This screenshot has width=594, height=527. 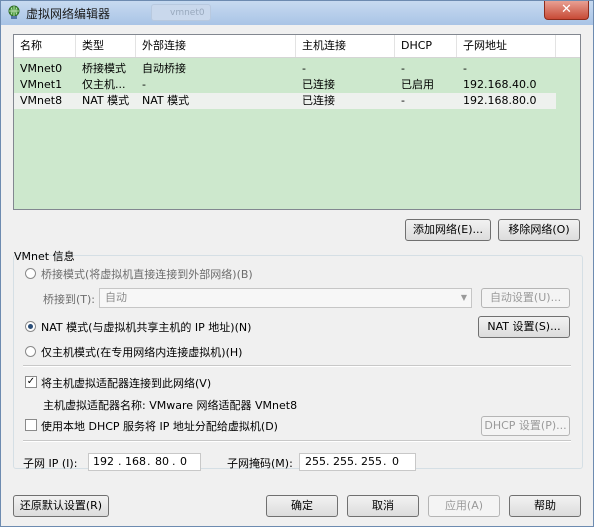 What do you see at coordinates (164, 68) in the screenshot?
I see `cell-external: 自动桥接` at bounding box center [164, 68].